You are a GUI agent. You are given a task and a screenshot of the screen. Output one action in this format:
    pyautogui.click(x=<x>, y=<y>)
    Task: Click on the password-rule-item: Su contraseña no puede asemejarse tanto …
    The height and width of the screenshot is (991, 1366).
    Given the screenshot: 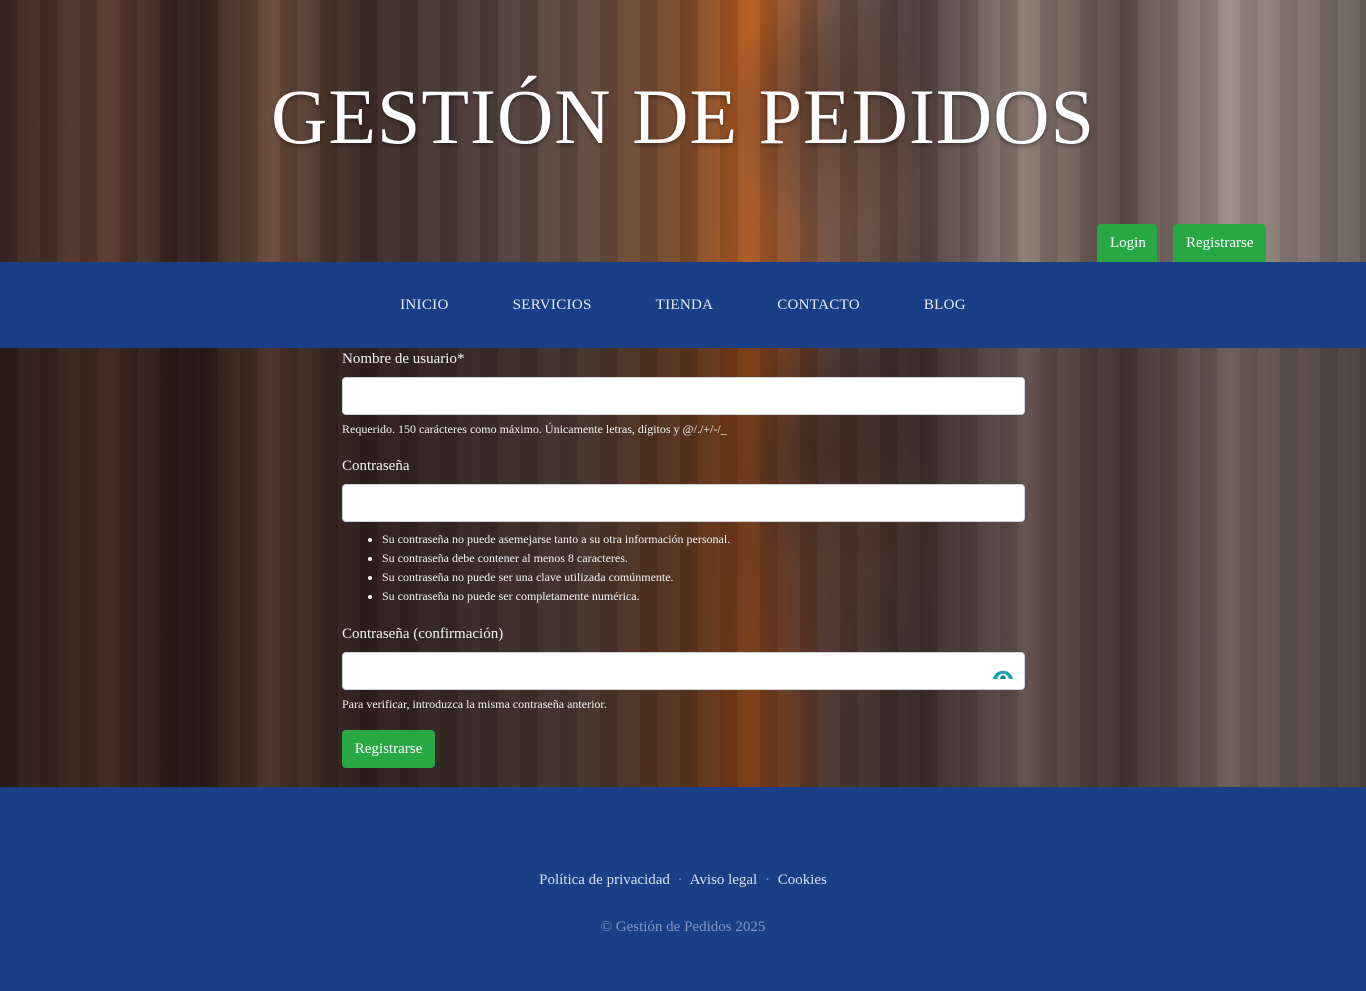 What is the action you would take?
    pyautogui.click(x=704, y=539)
    